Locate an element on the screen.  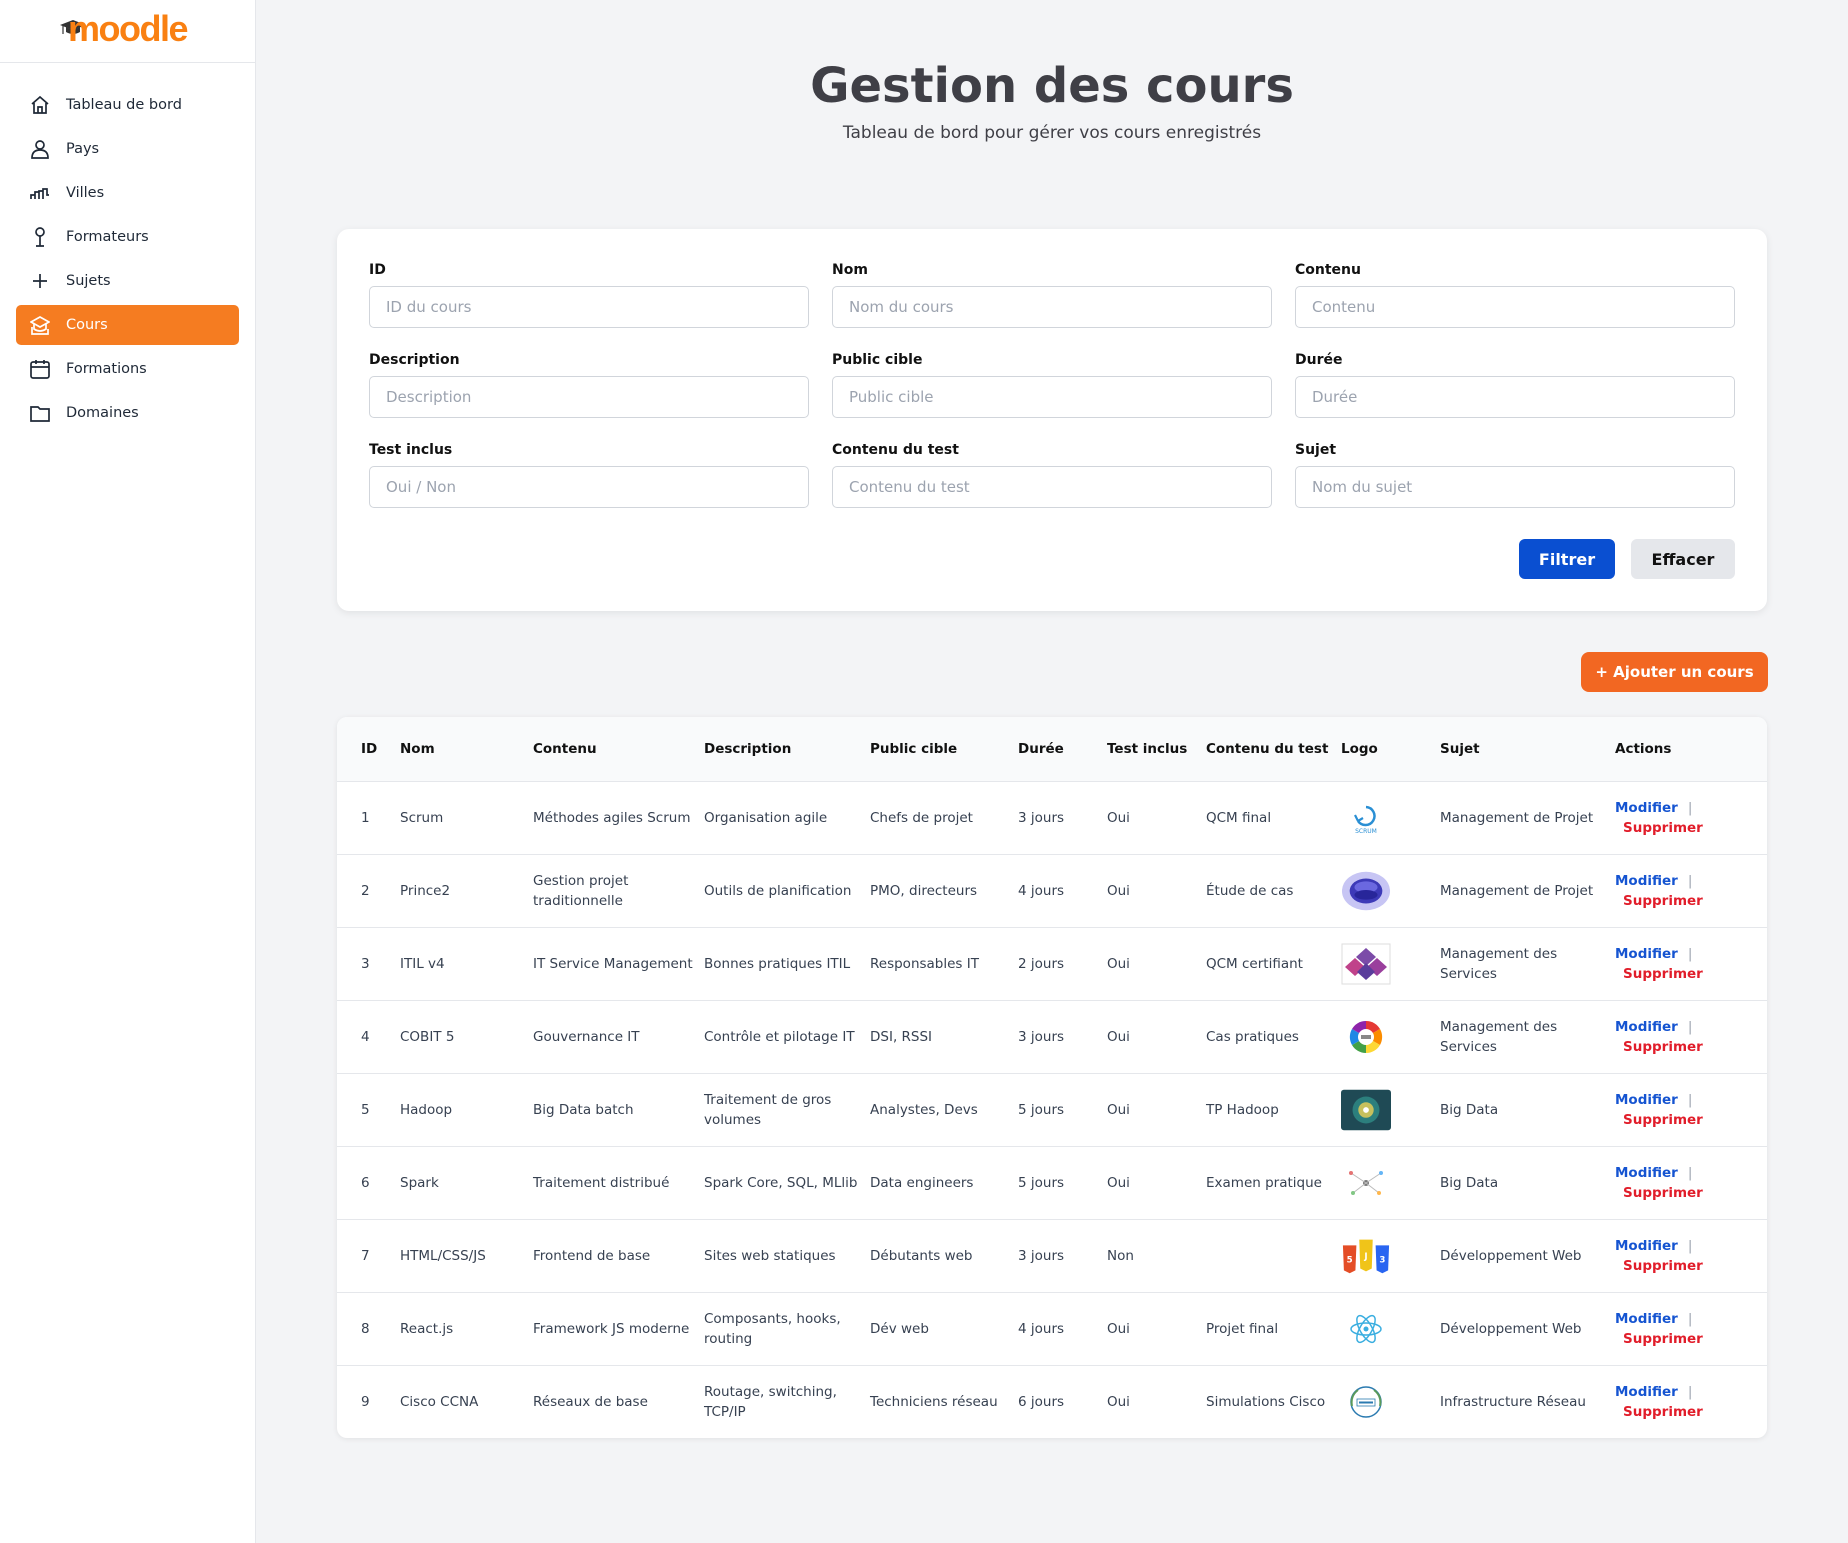
duree-input is located at coordinates (1515, 397).